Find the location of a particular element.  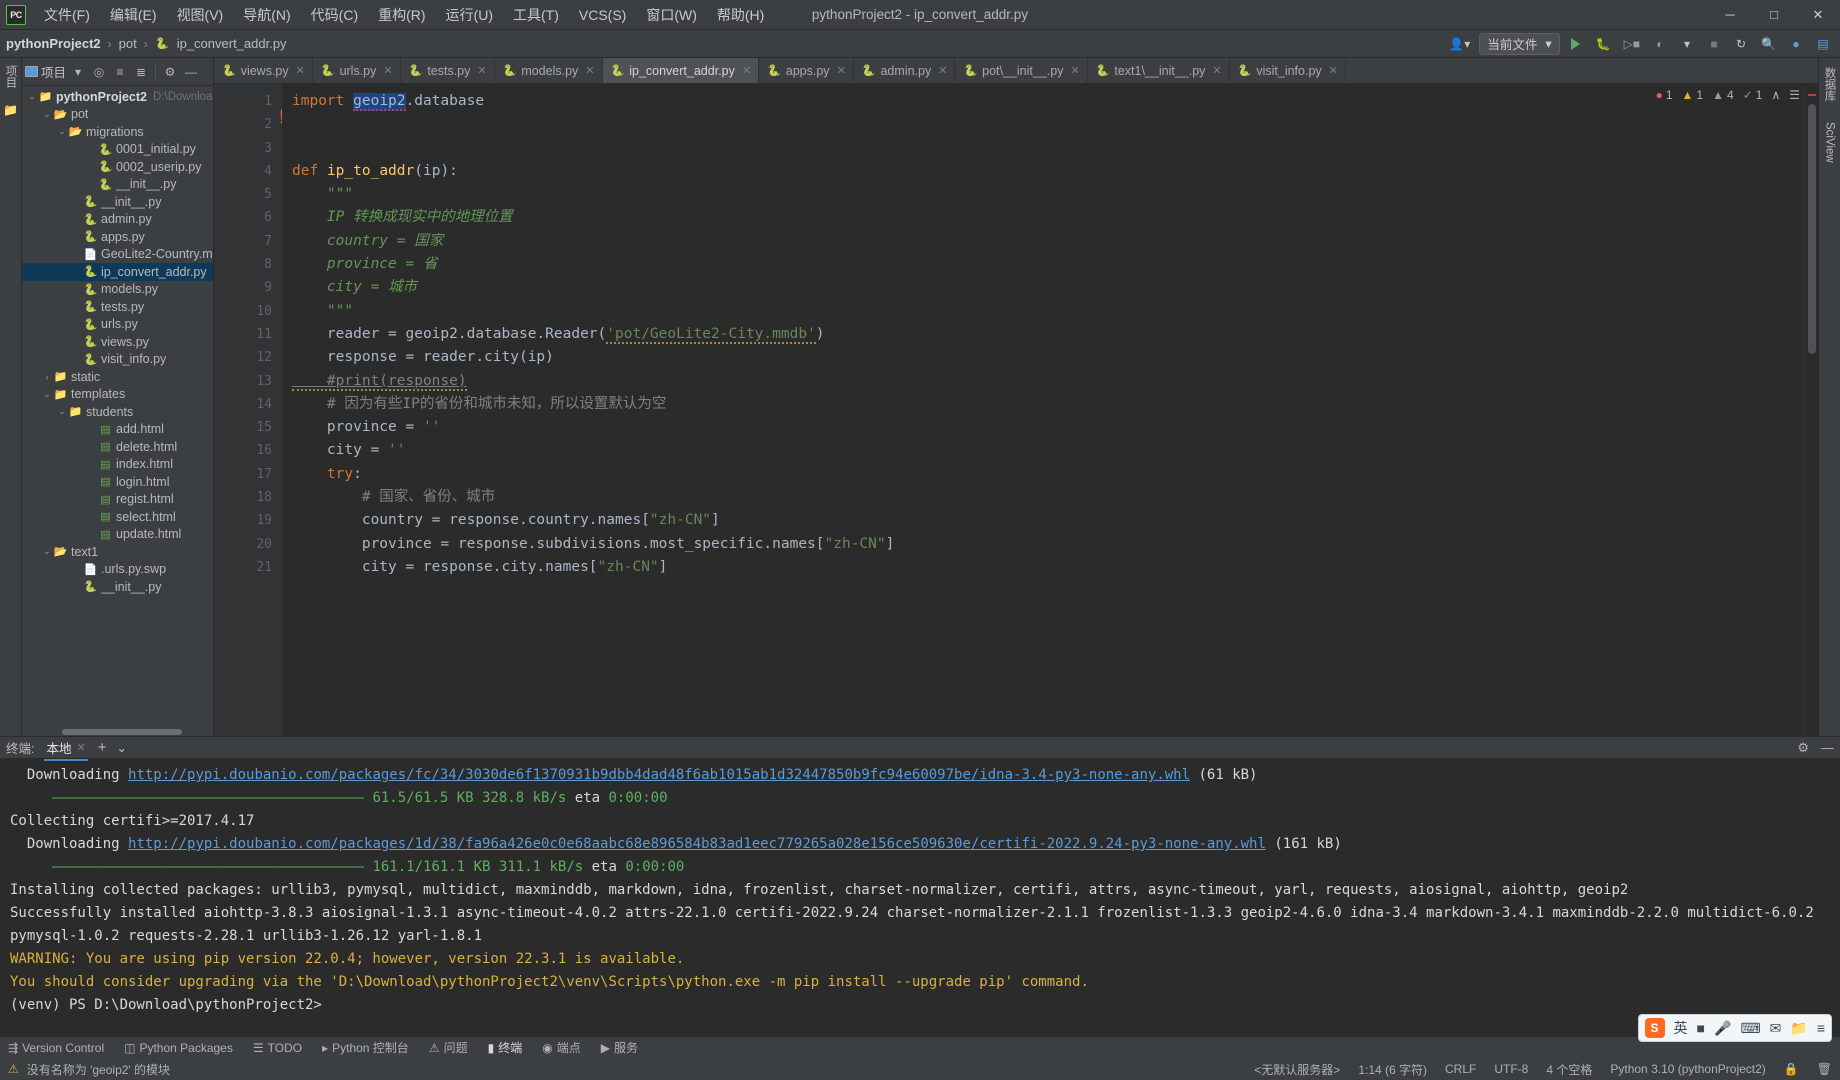

menu-item-view: 视图(V) is located at coordinates (200, 15).